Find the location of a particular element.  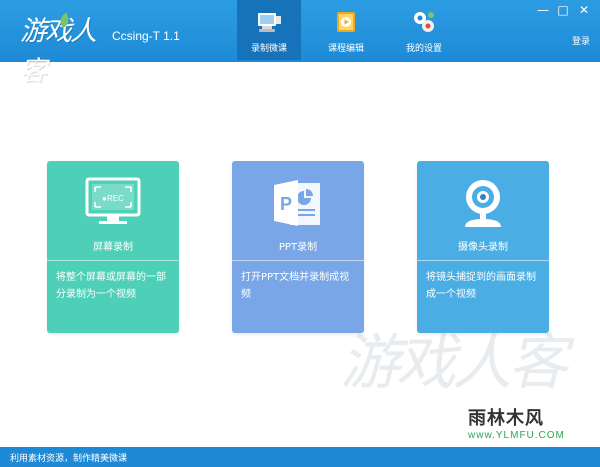

course-edit-icon is located at coordinates (346, 22).